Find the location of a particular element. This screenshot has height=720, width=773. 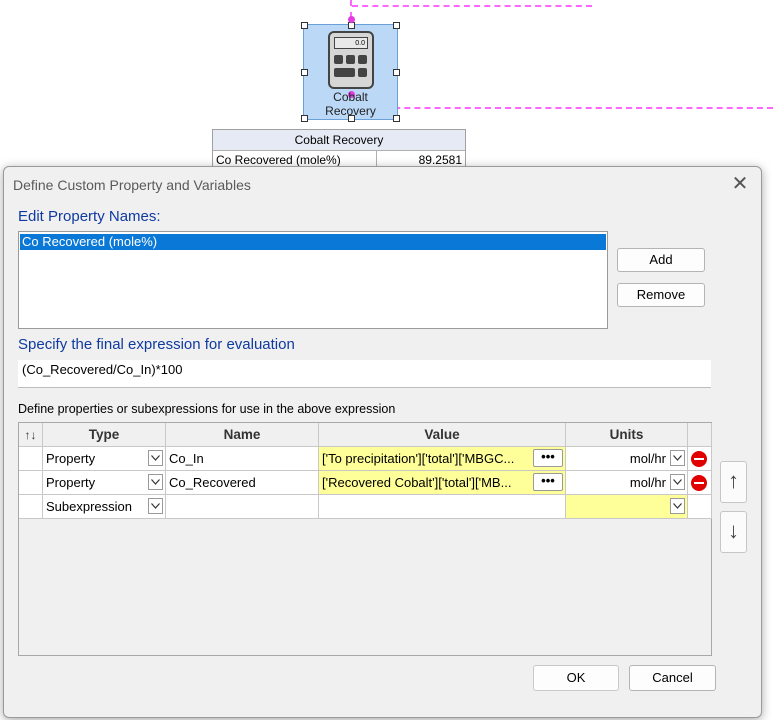

table-row: Subexpression is located at coordinates (366, 507).